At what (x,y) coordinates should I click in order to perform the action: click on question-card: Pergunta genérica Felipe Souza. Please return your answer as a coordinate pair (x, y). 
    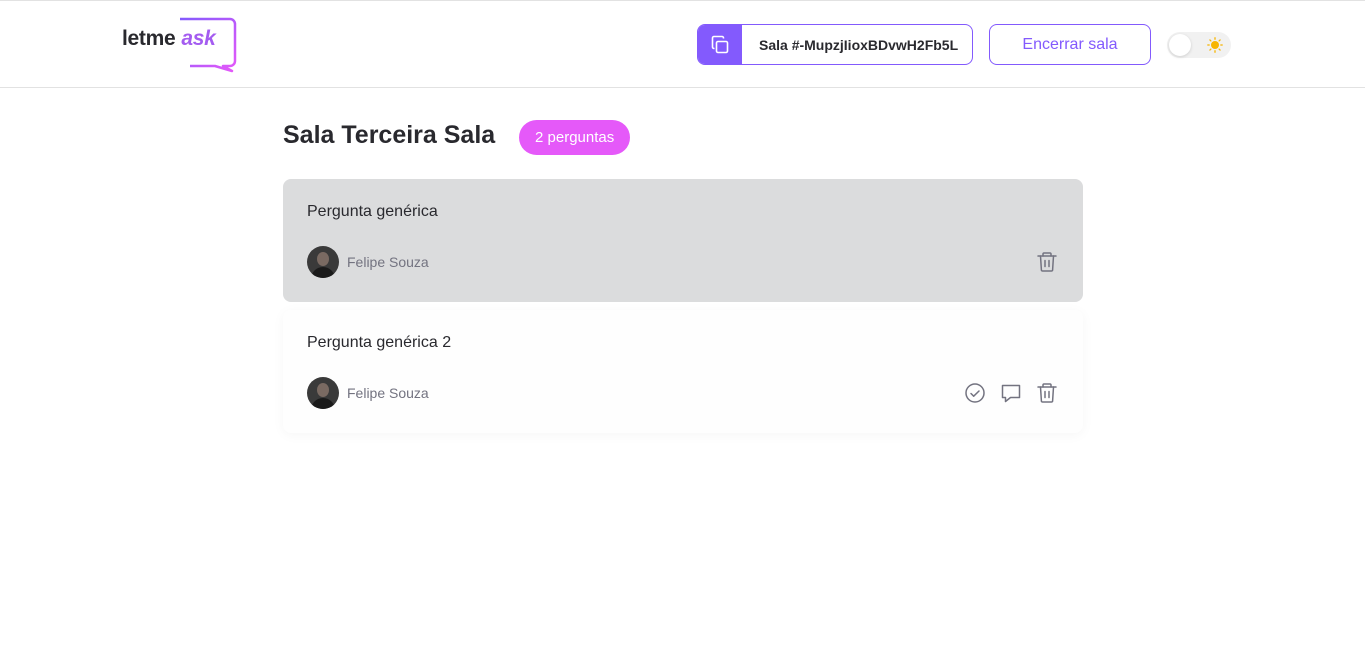
    Looking at the image, I should click on (683, 240).